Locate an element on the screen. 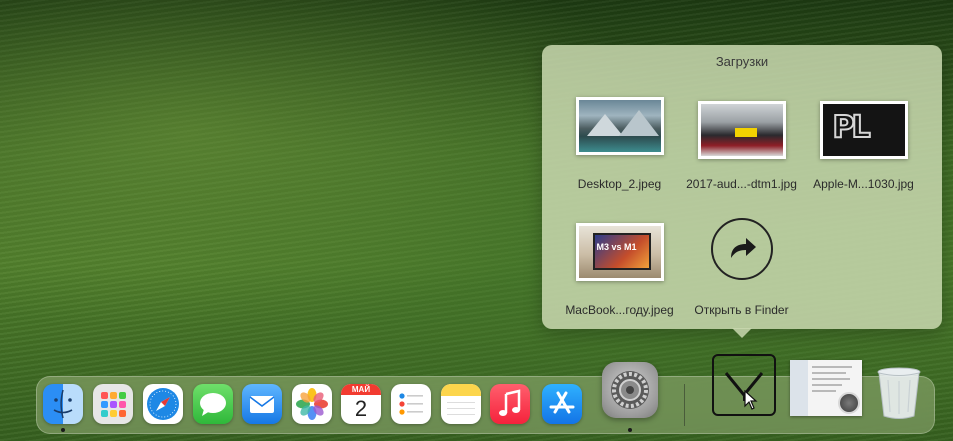 This screenshot has width=953, height=441. safari-icon is located at coordinates (163, 404).